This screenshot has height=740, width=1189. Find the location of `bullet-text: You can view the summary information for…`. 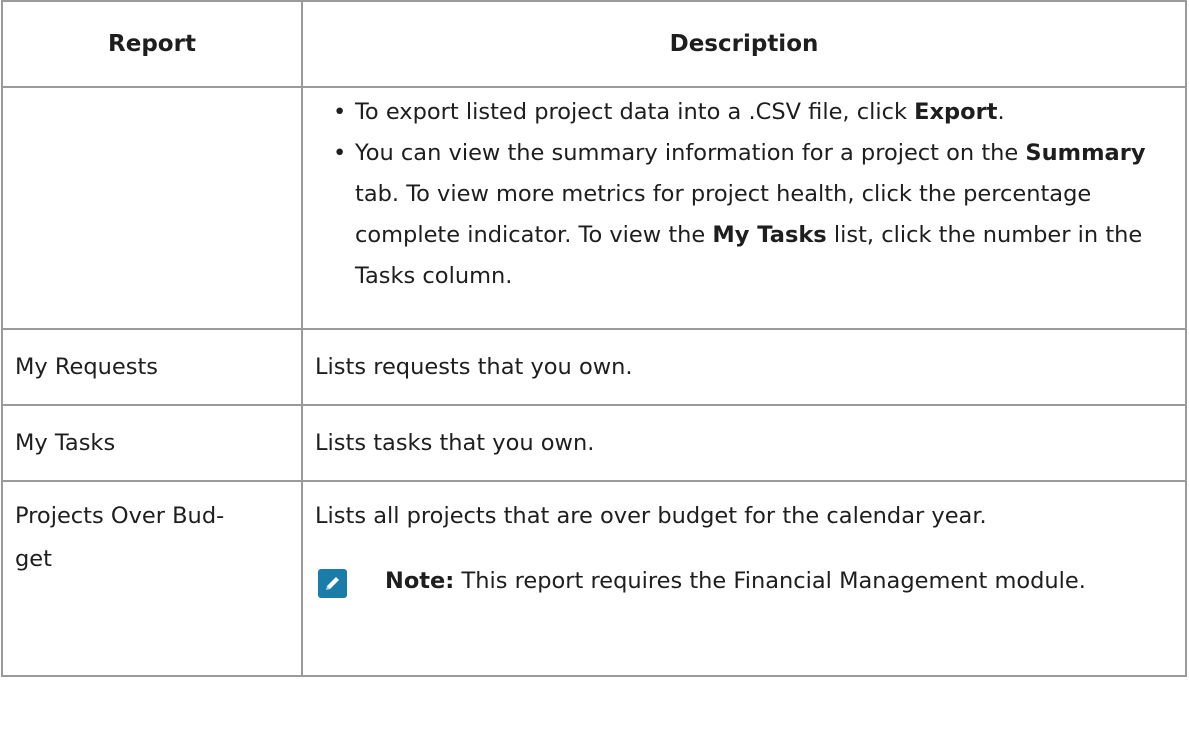

bullet-text: You can view the summary information for… is located at coordinates (690, 153).